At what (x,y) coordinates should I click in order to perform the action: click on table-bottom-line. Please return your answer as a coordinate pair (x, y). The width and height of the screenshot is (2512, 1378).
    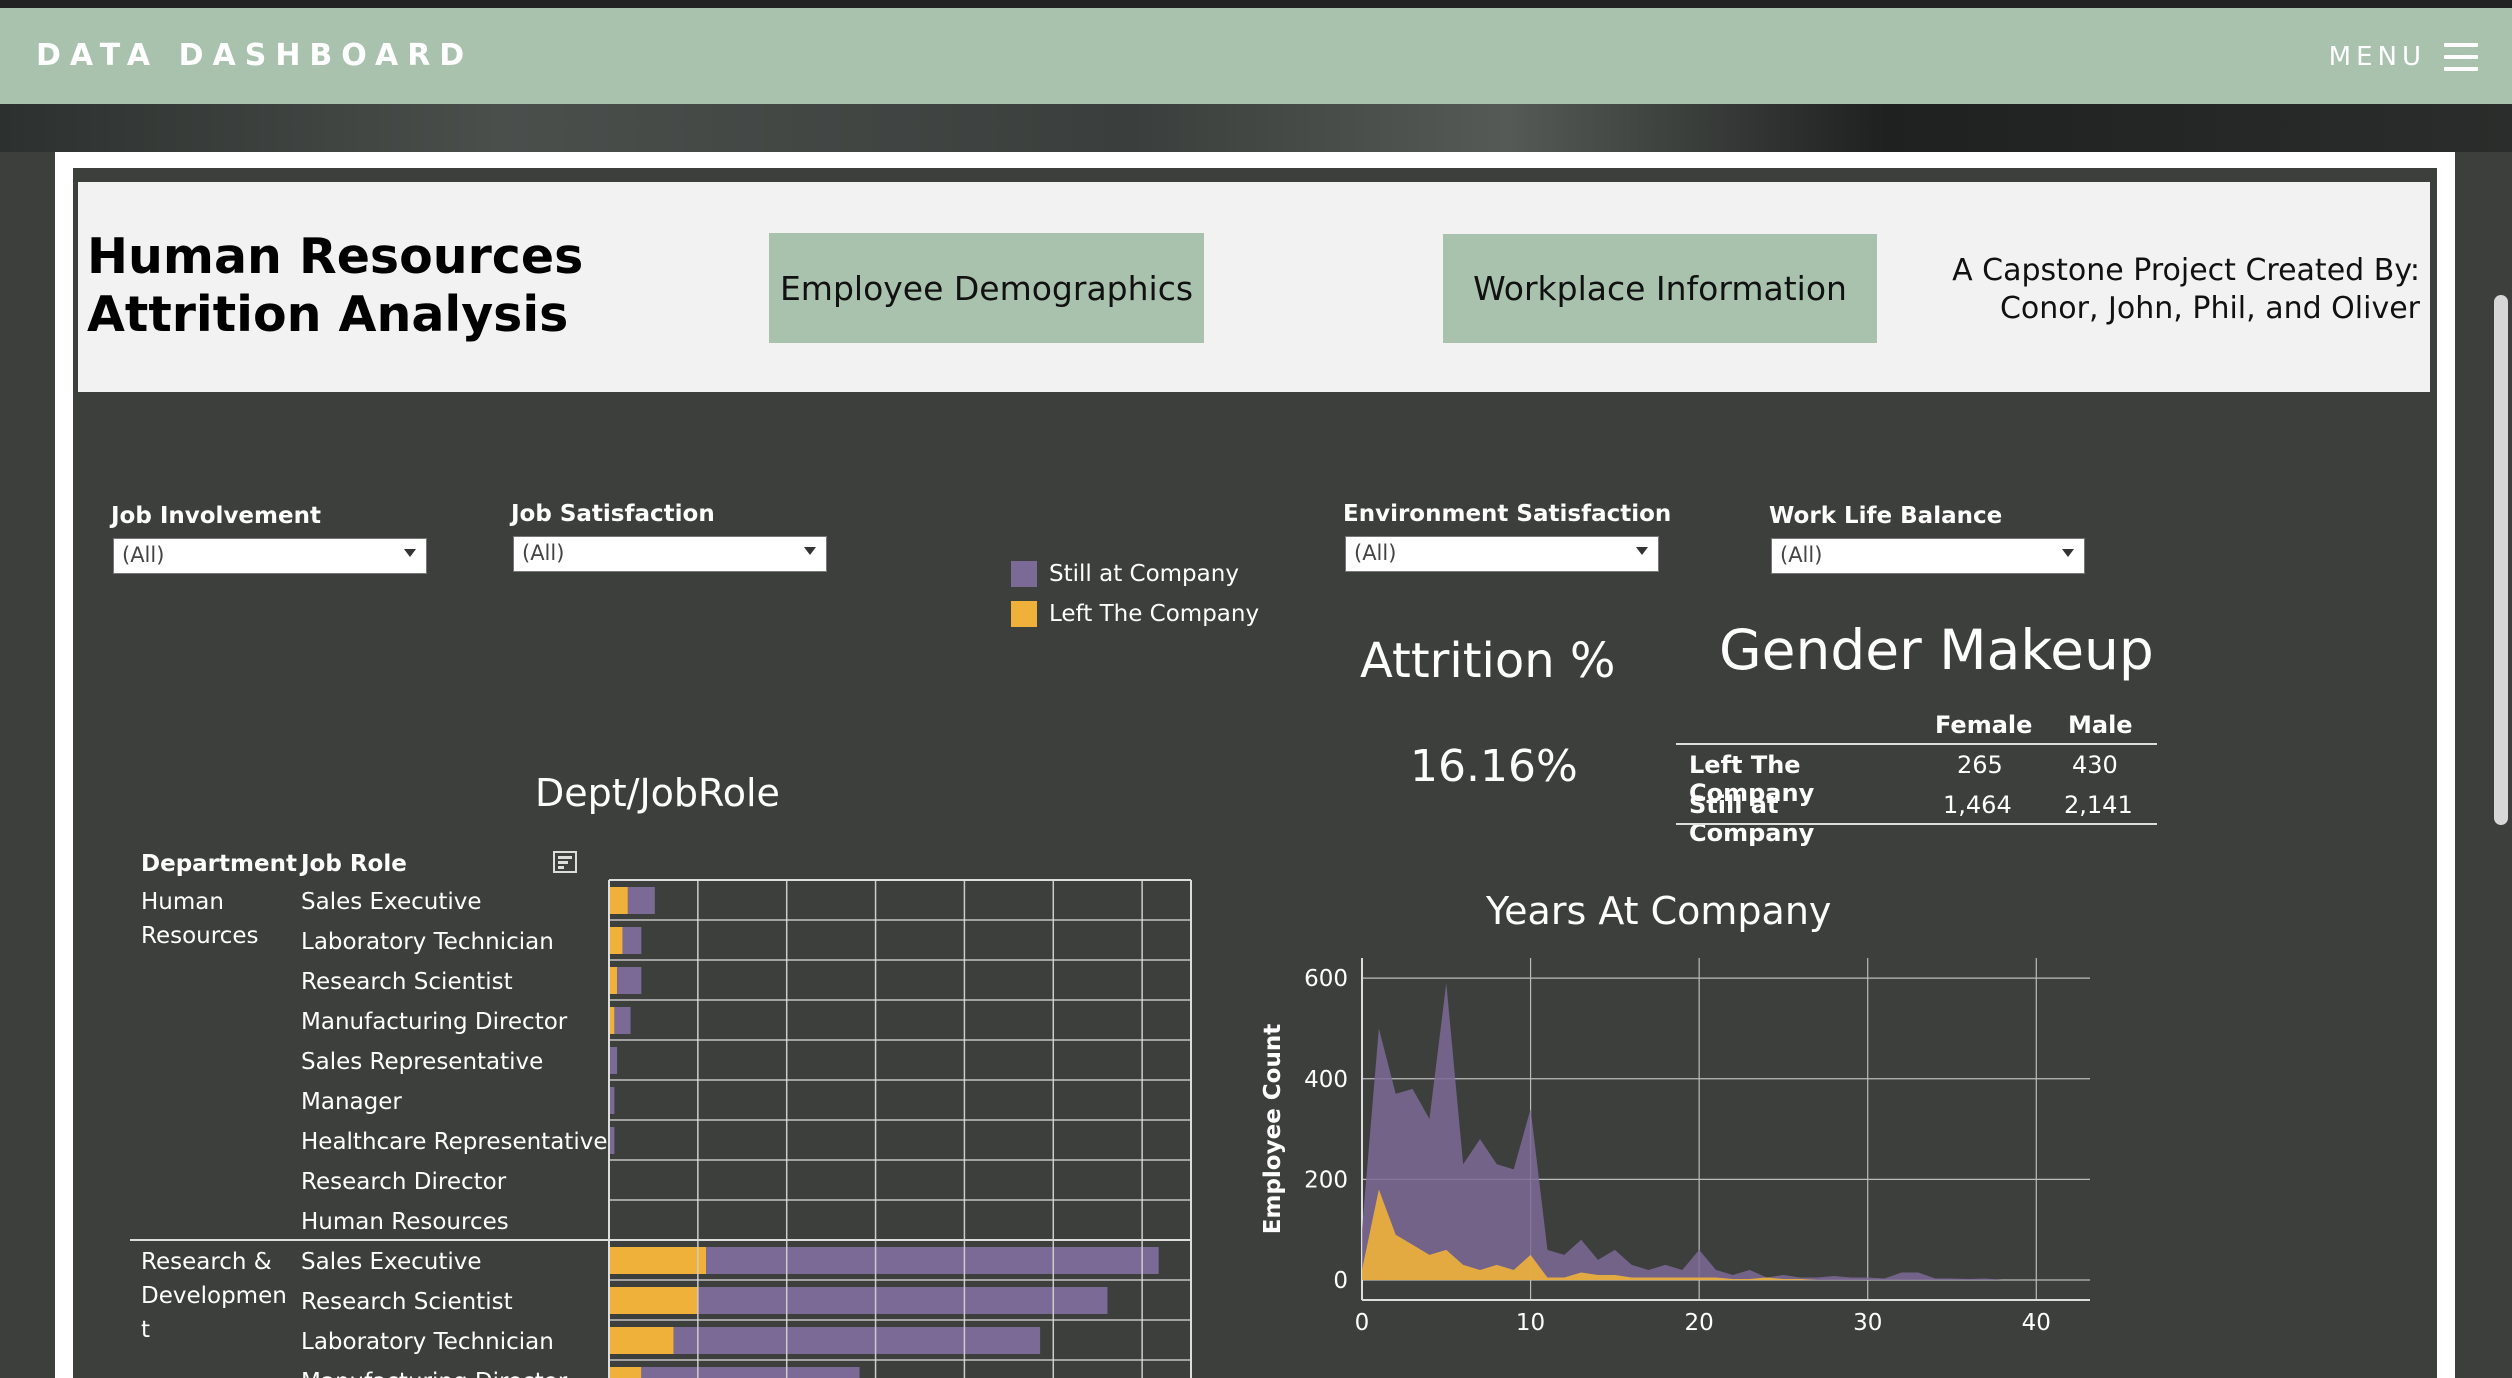
    Looking at the image, I should click on (1916, 824).